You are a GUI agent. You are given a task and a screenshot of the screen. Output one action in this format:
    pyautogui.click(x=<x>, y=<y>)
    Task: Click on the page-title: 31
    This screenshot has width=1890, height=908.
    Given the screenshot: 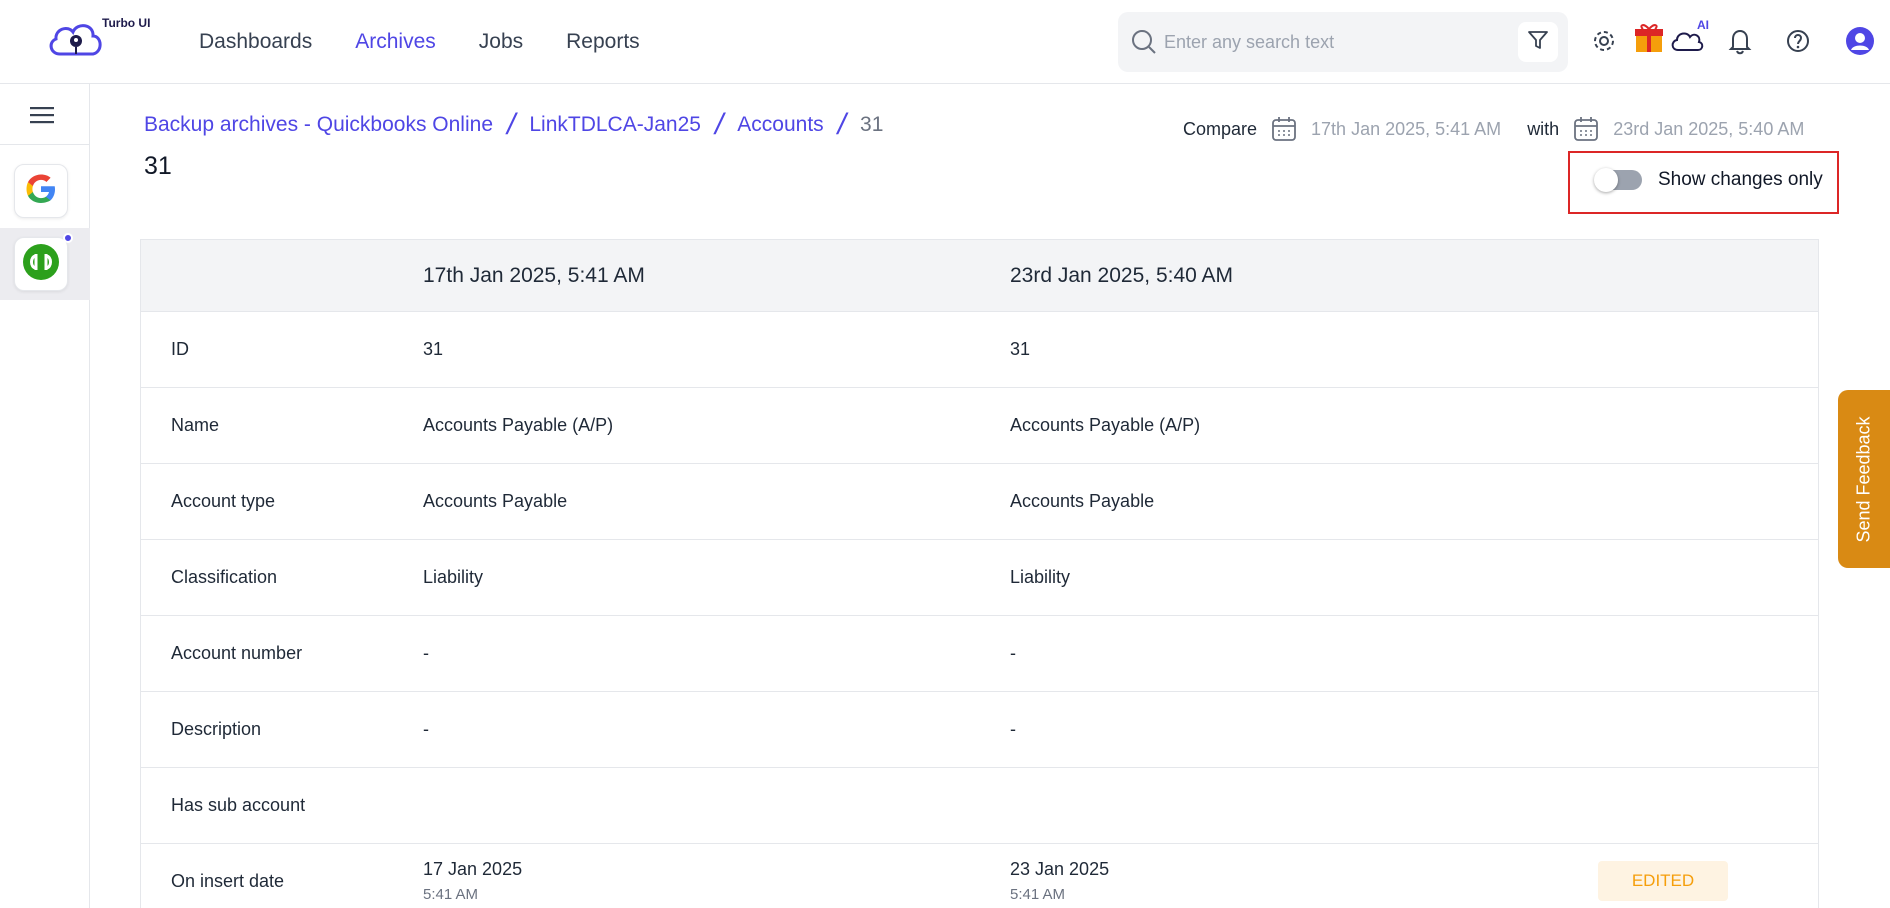 What is the action you would take?
    pyautogui.click(x=158, y=166)
    